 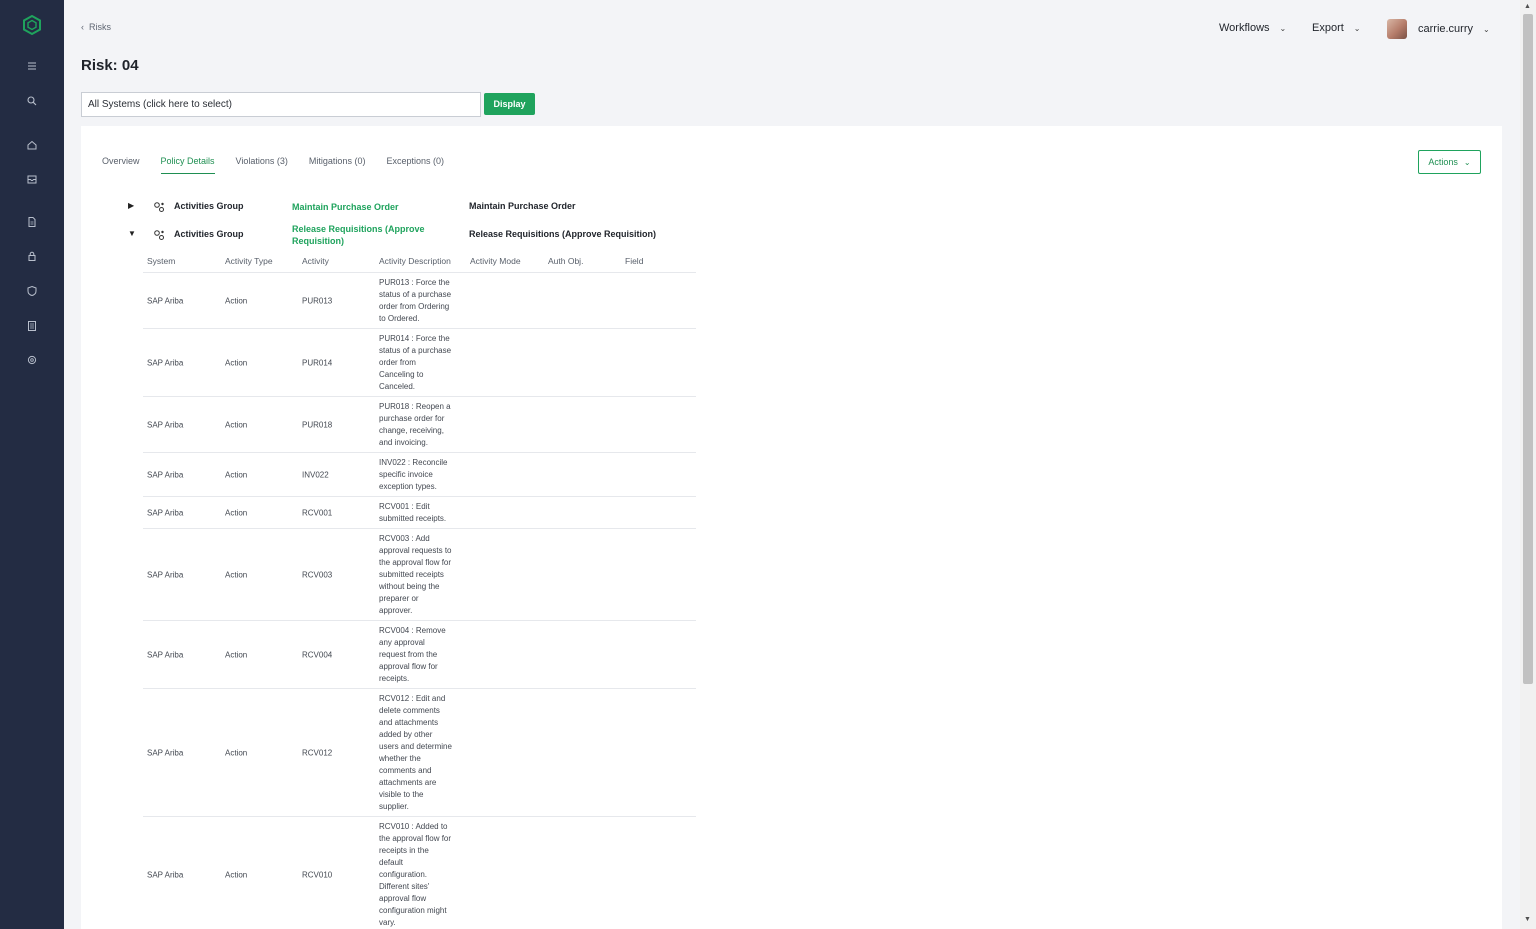 I want to click on description-line: approval requests to, so click(x=415, y=550).